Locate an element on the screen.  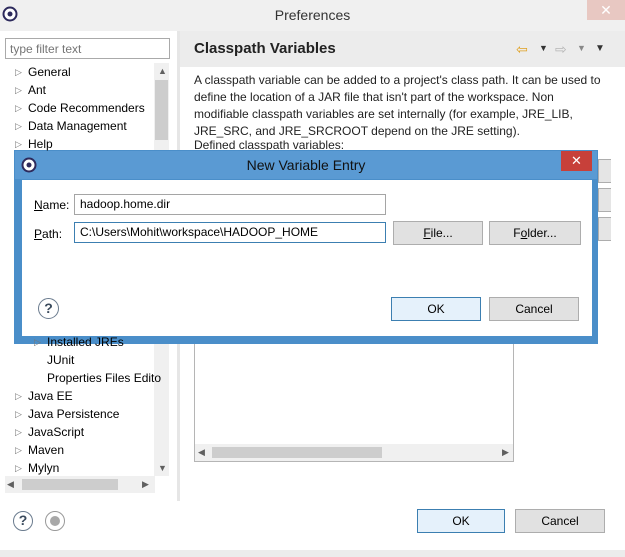
window-title: Preferences is located at coordinates (312, 15).